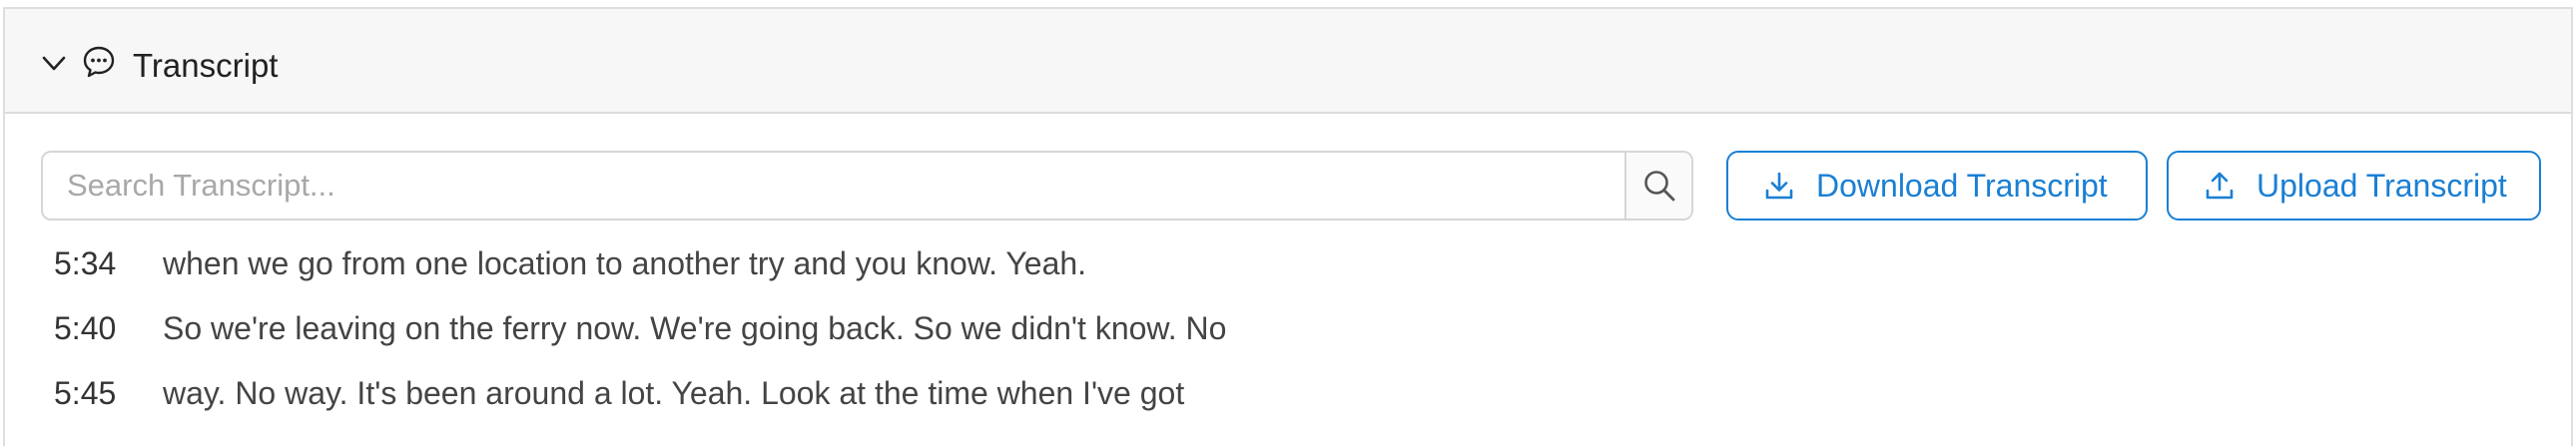 The width and height of the screenshot is (2576, 446). Describe the element at coordinates (206, 65) in the screenshot. I see `panel-title: Transcript` at that location.